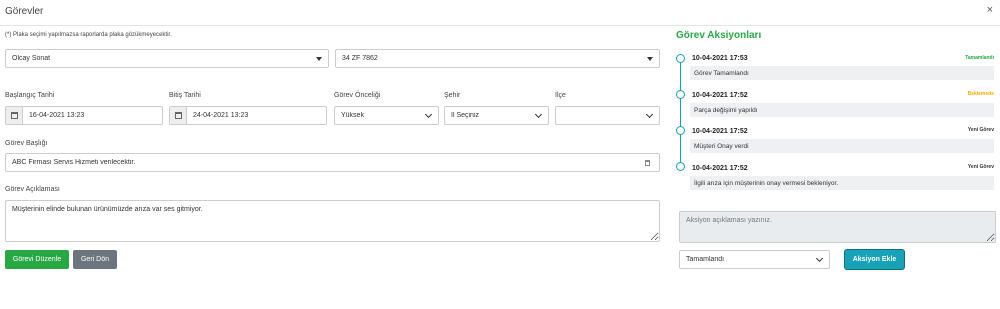  Describe the element at coordinates (37, 259) in the screenshot. I see `edit-task-button: Görevi Düzenle` at that location.